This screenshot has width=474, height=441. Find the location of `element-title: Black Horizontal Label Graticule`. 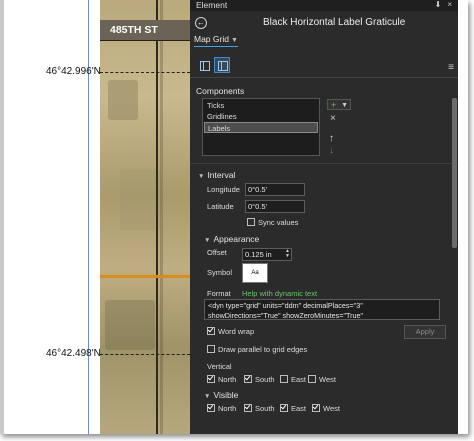

element-title: Black Horizontal Label Graticule is located at coordinates (334, 22).